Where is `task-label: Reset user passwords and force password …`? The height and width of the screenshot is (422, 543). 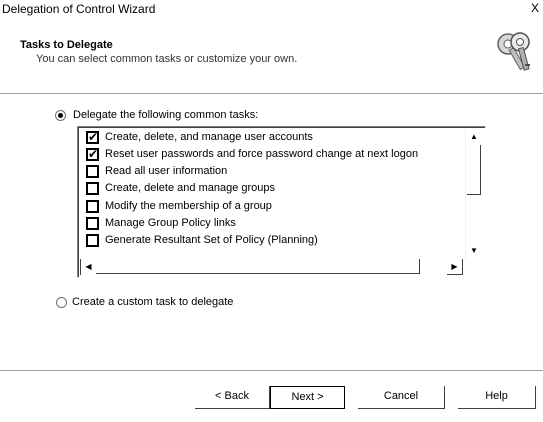 task-label: Reset user passwords and force password … is located at coordinates (262, 154).